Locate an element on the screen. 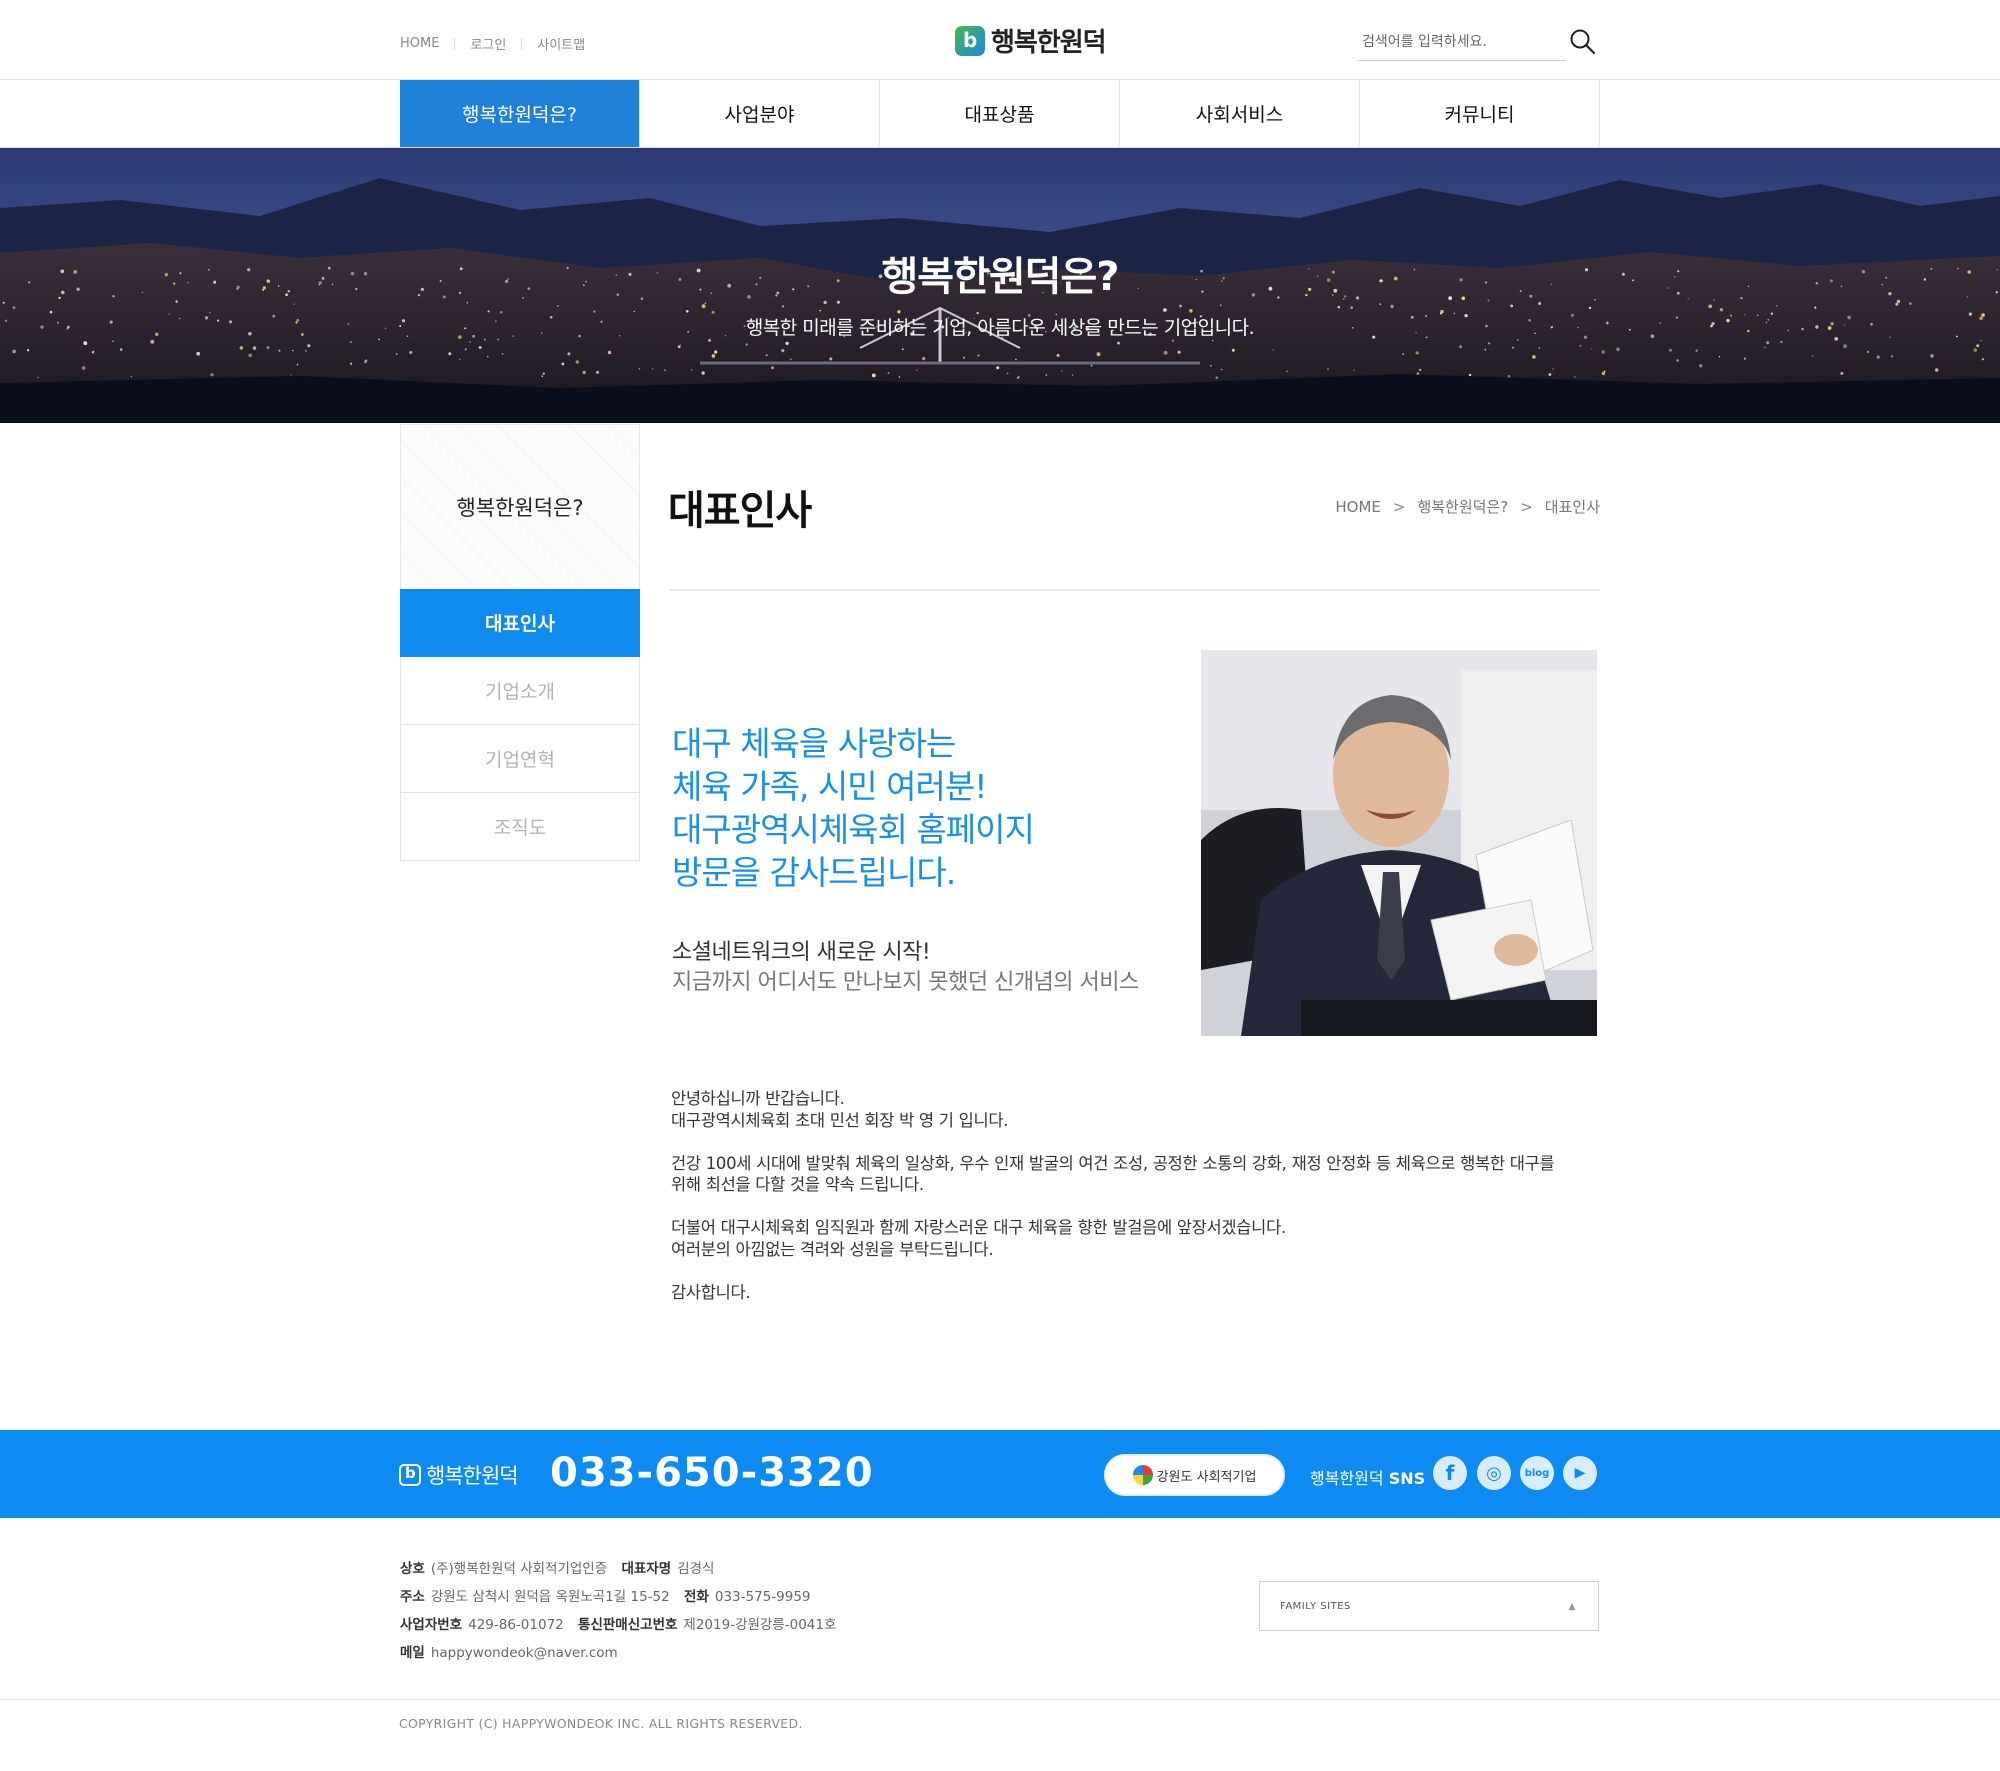 The width and height of the screenshot is (2000, 1771). social-enterprise-icon is located at coordinates (1142, 1475).